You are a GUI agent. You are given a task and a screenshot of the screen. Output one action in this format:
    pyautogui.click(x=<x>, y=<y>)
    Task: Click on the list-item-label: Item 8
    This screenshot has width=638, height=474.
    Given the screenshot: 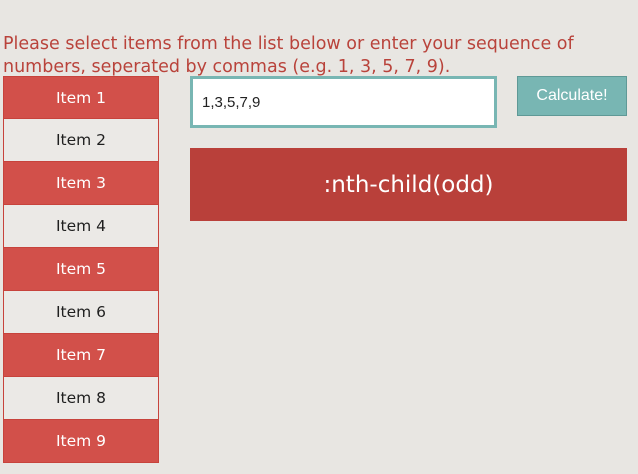 What is the action you would take?
    pyautogui.click(x=81, y=398)
    